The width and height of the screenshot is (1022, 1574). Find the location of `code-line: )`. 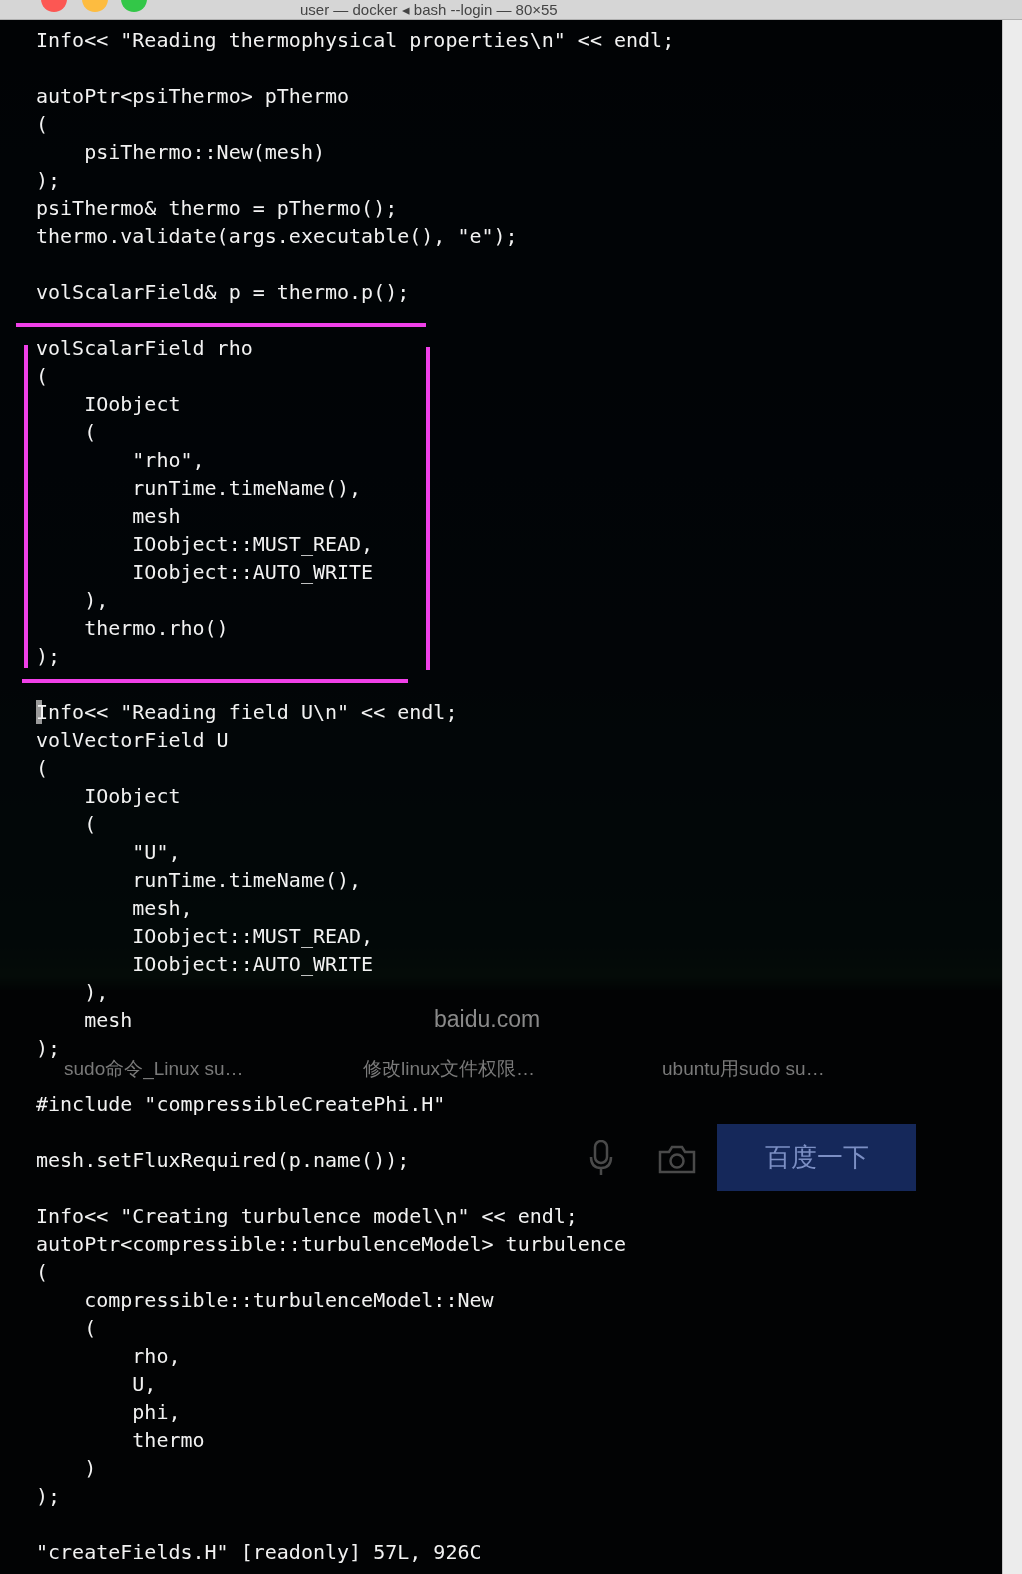

code-line: ) is located at coordinates (90, 1468).